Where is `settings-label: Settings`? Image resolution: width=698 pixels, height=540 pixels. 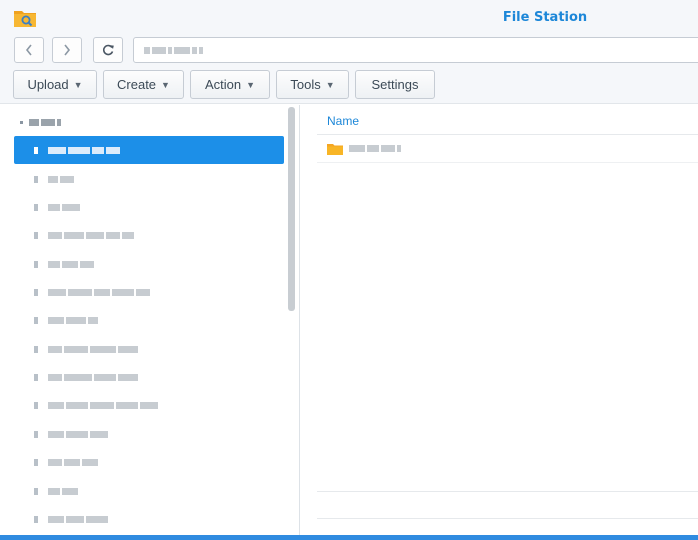
settings-label: Settings is located at coordinates (395, 84).